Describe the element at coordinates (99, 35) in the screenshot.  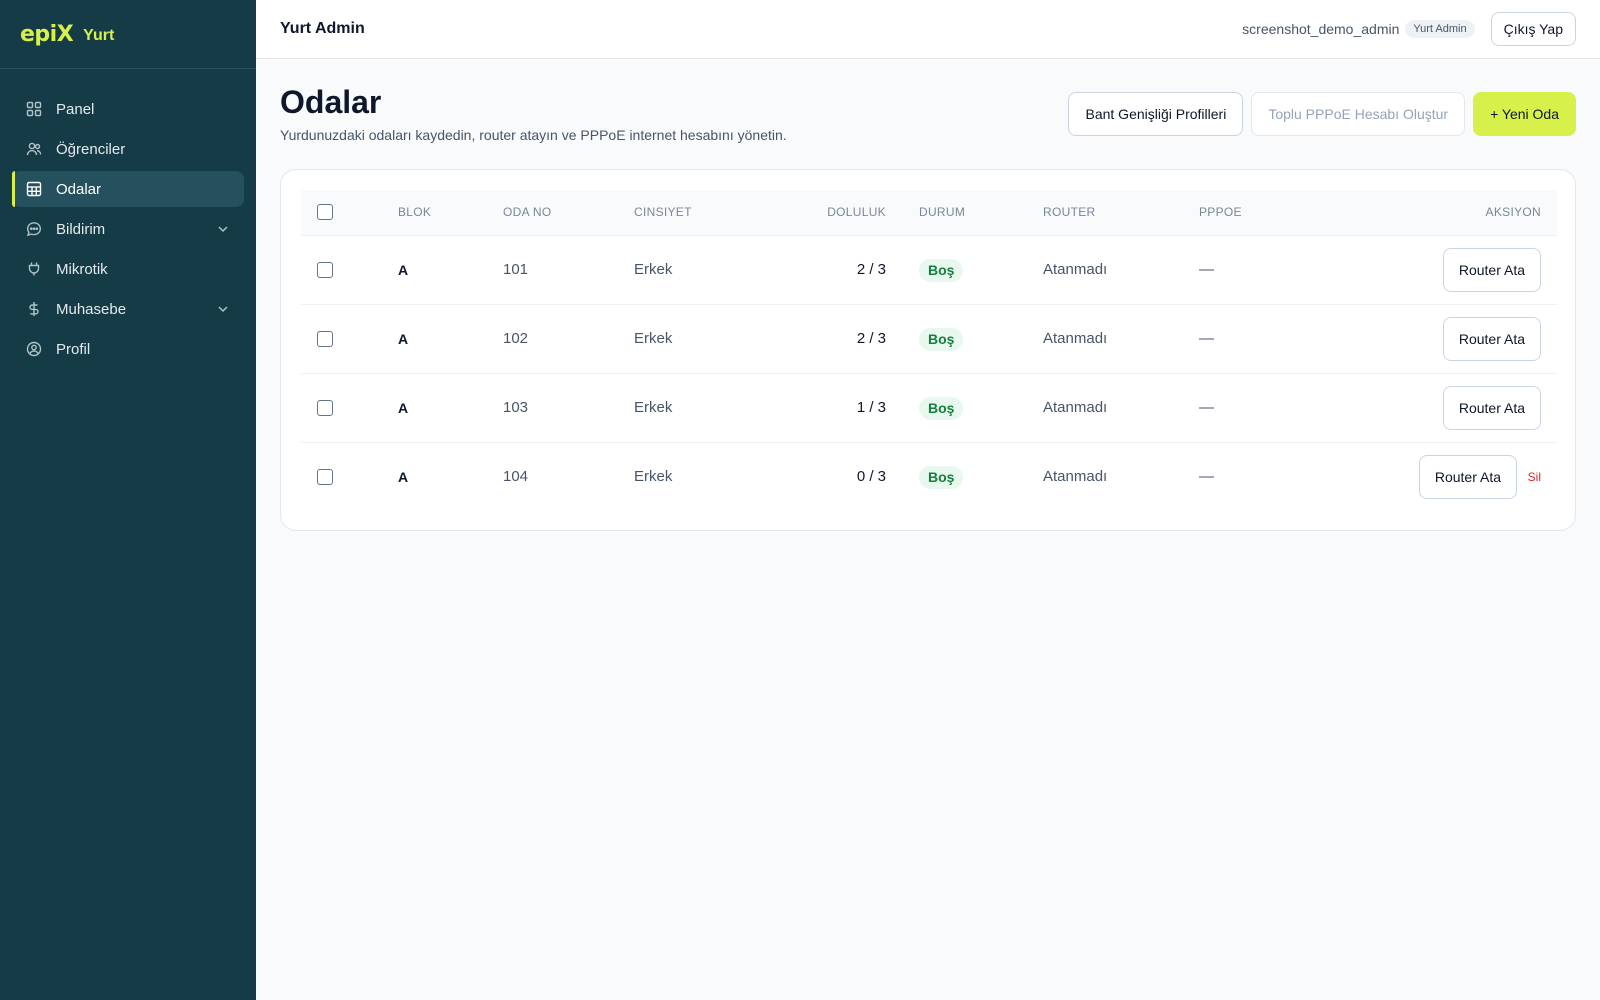
I see `brand-name: Yurt` at that location.